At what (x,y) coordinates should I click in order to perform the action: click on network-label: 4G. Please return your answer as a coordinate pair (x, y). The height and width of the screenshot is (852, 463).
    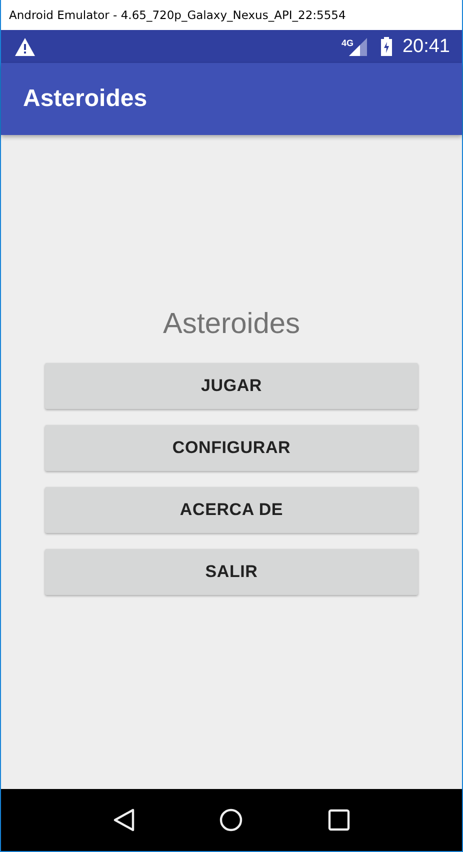
    Looking at the image, I should click on (347, 43).